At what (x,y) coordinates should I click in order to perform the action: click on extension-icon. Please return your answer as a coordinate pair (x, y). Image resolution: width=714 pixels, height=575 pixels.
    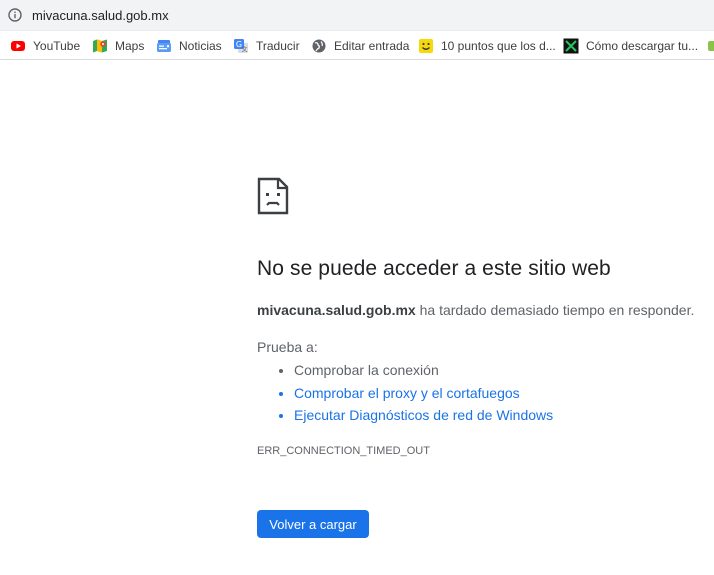
    Looking at the image, I should click on (711, 46).